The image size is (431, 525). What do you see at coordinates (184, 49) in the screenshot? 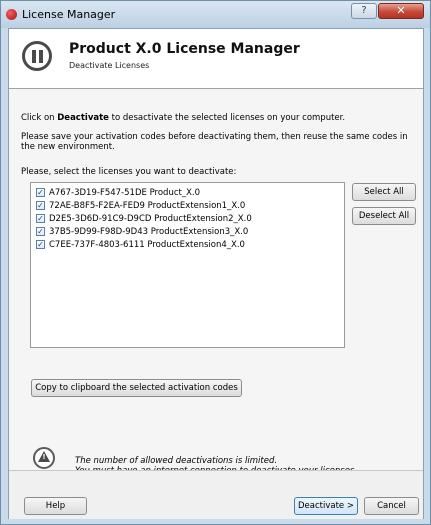
I see `header-title: Product X.0 License Manager` at bounding box center [184, 49].